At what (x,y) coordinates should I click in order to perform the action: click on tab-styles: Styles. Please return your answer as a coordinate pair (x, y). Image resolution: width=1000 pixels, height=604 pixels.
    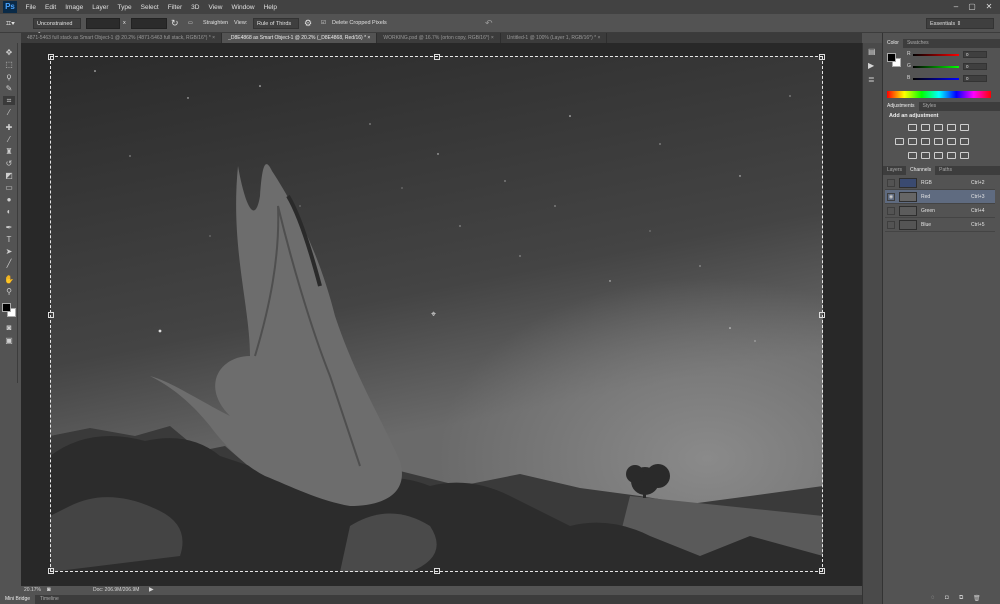
    Looking at the image, I should click on (930, 106).